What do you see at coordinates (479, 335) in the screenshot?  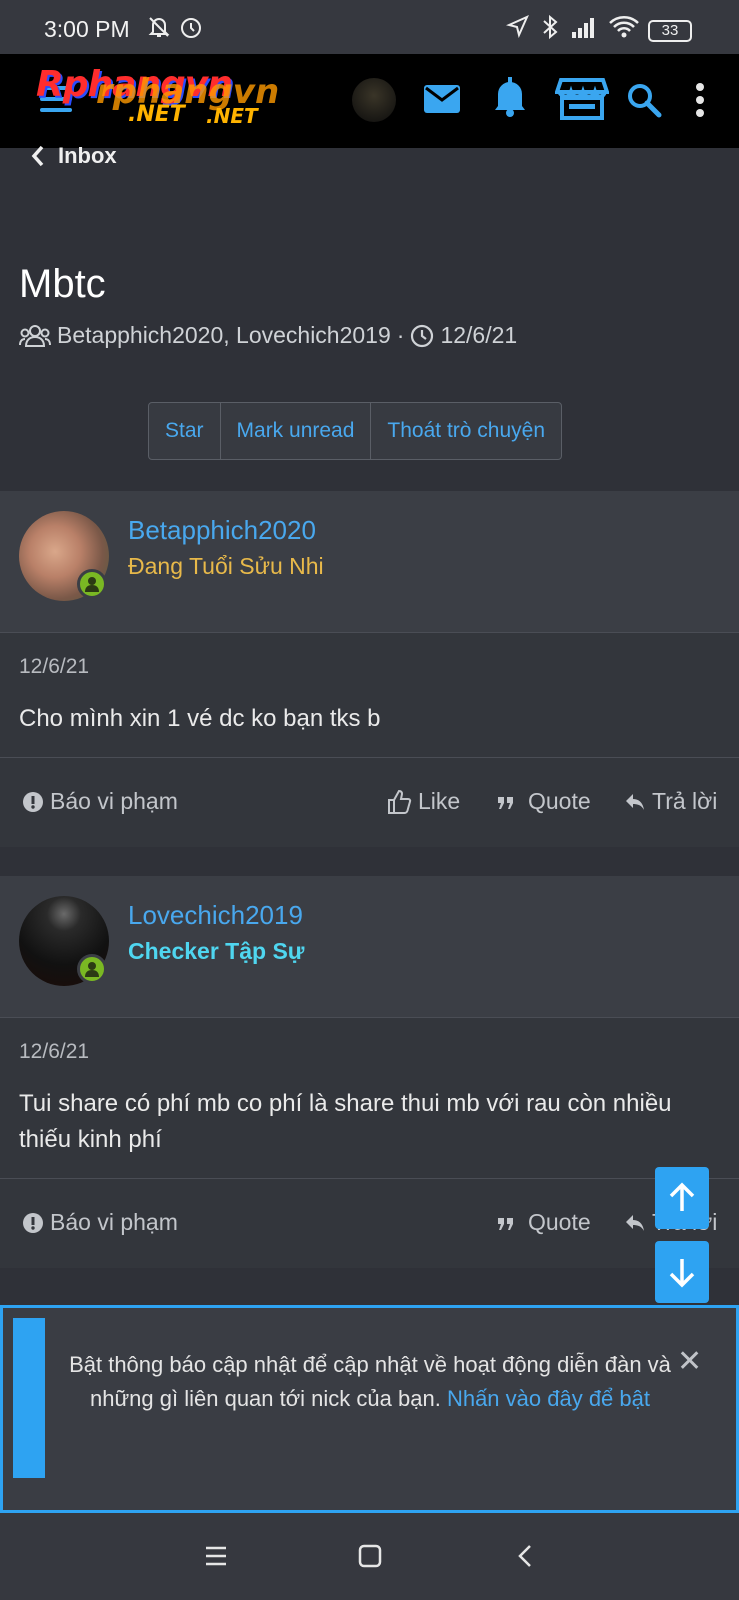 I see `conversation-date: 12/6/21` at bounding box center [479, 335].